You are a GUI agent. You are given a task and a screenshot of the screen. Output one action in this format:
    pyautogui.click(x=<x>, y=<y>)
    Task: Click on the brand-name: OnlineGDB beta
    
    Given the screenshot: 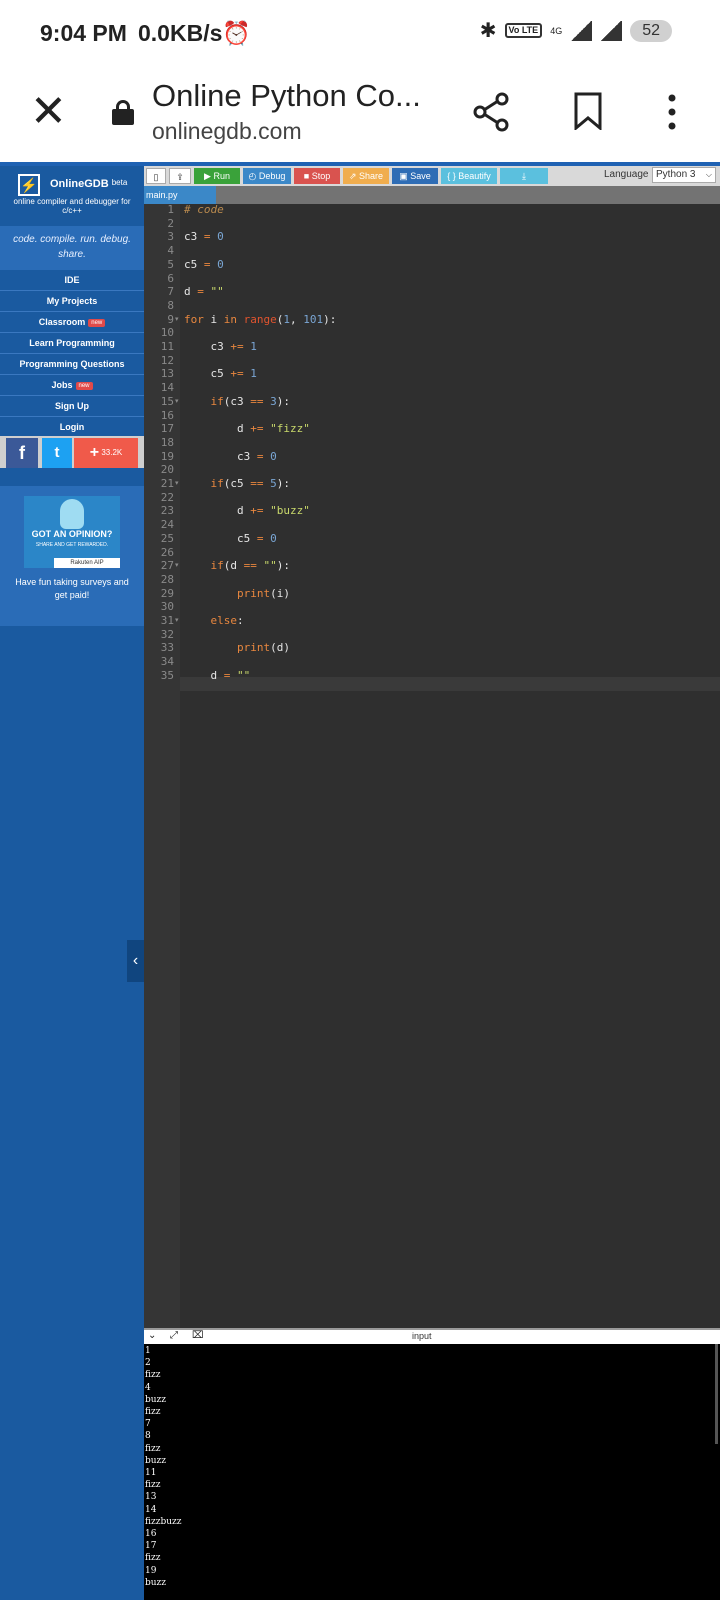 What is the action you would take?
    pyautogui.click(x=88, y=184)
    